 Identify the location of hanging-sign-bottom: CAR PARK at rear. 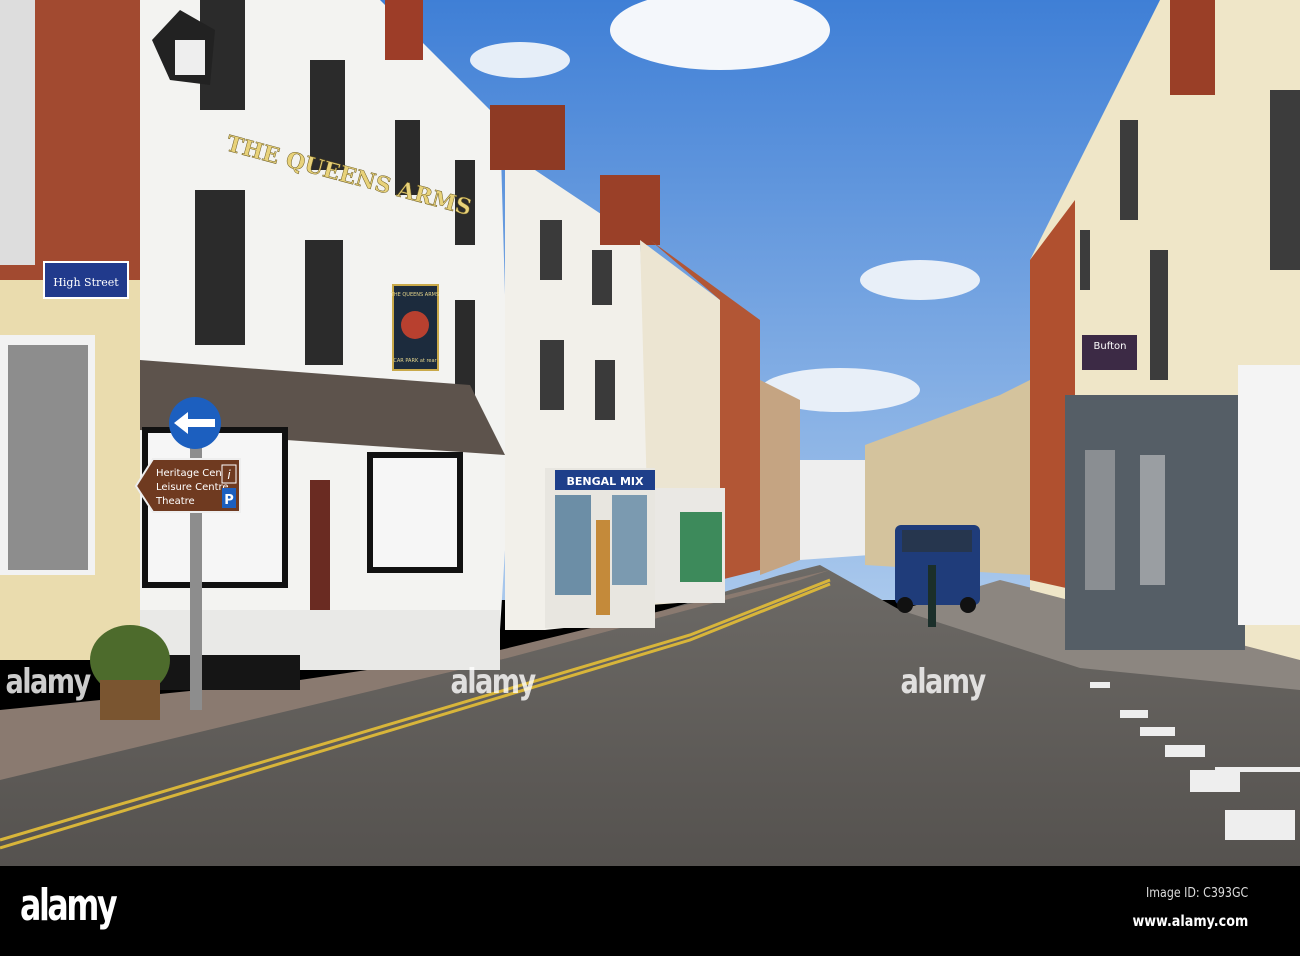
(415, 361).